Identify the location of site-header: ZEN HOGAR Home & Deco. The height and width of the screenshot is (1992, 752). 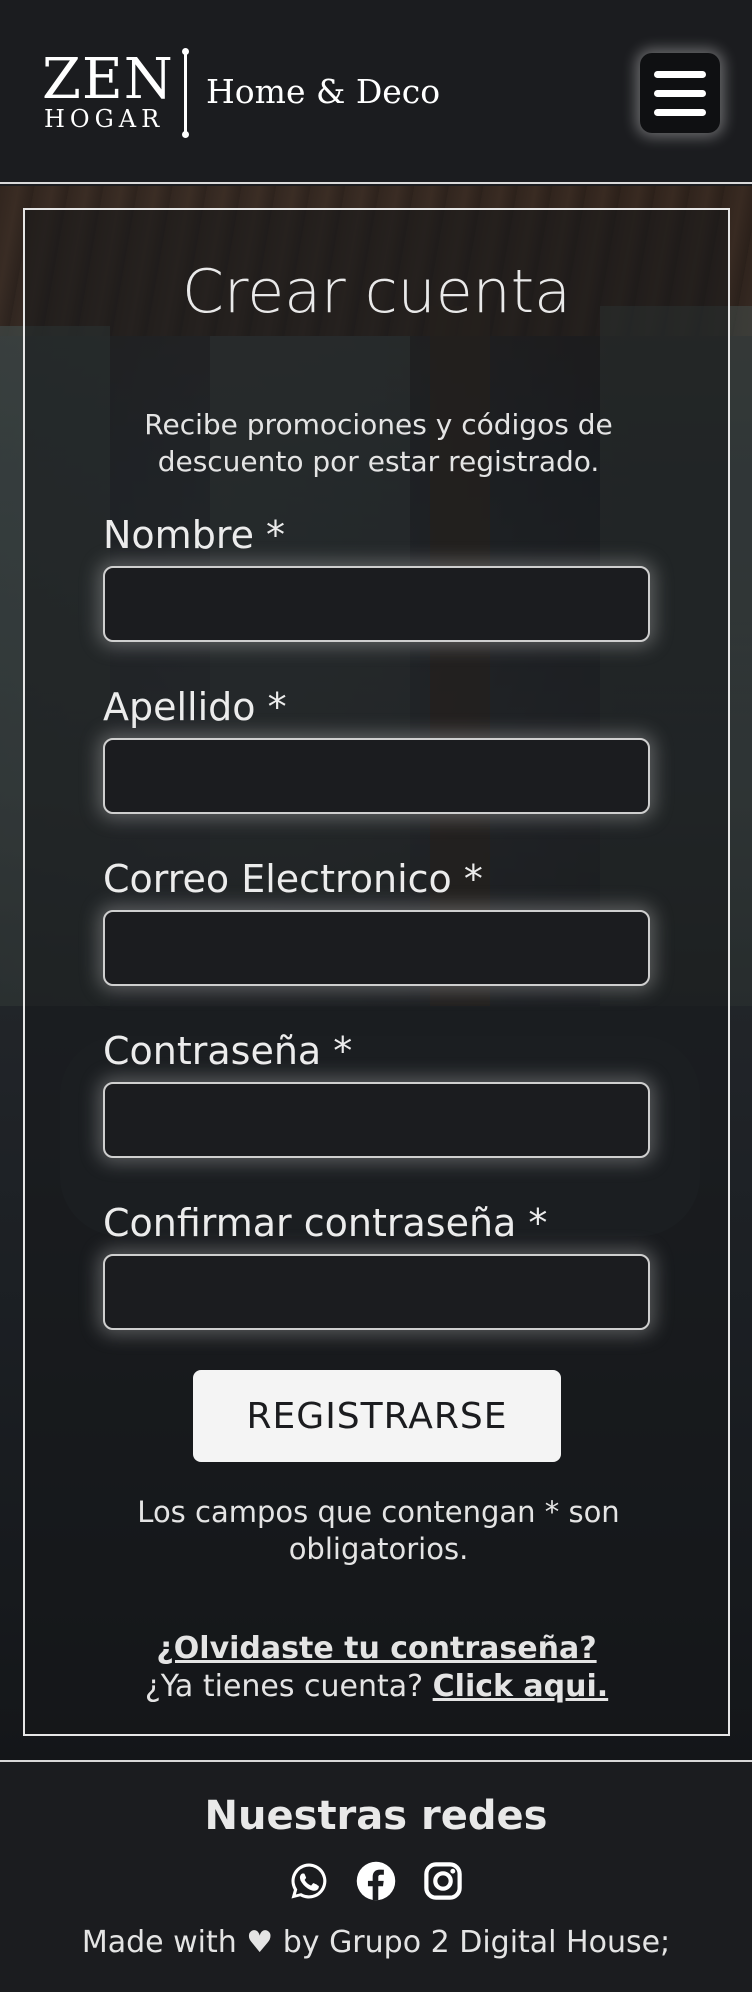
(376, 92).